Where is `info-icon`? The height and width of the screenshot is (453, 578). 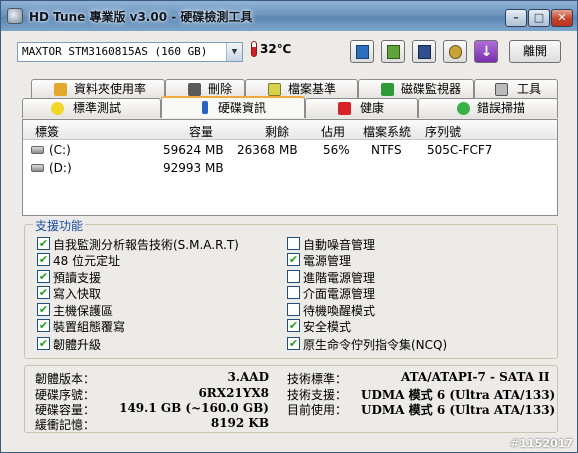 info-icon is located at coordinates (205, 107).